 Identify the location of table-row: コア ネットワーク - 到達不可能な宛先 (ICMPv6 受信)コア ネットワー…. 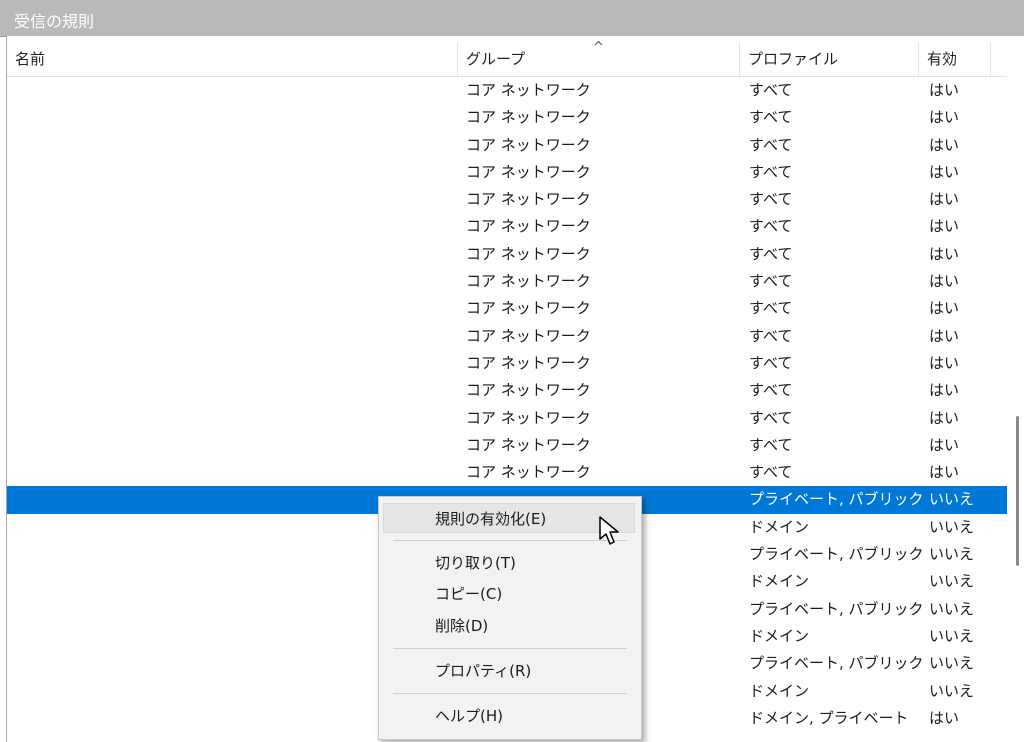
(507, 445).